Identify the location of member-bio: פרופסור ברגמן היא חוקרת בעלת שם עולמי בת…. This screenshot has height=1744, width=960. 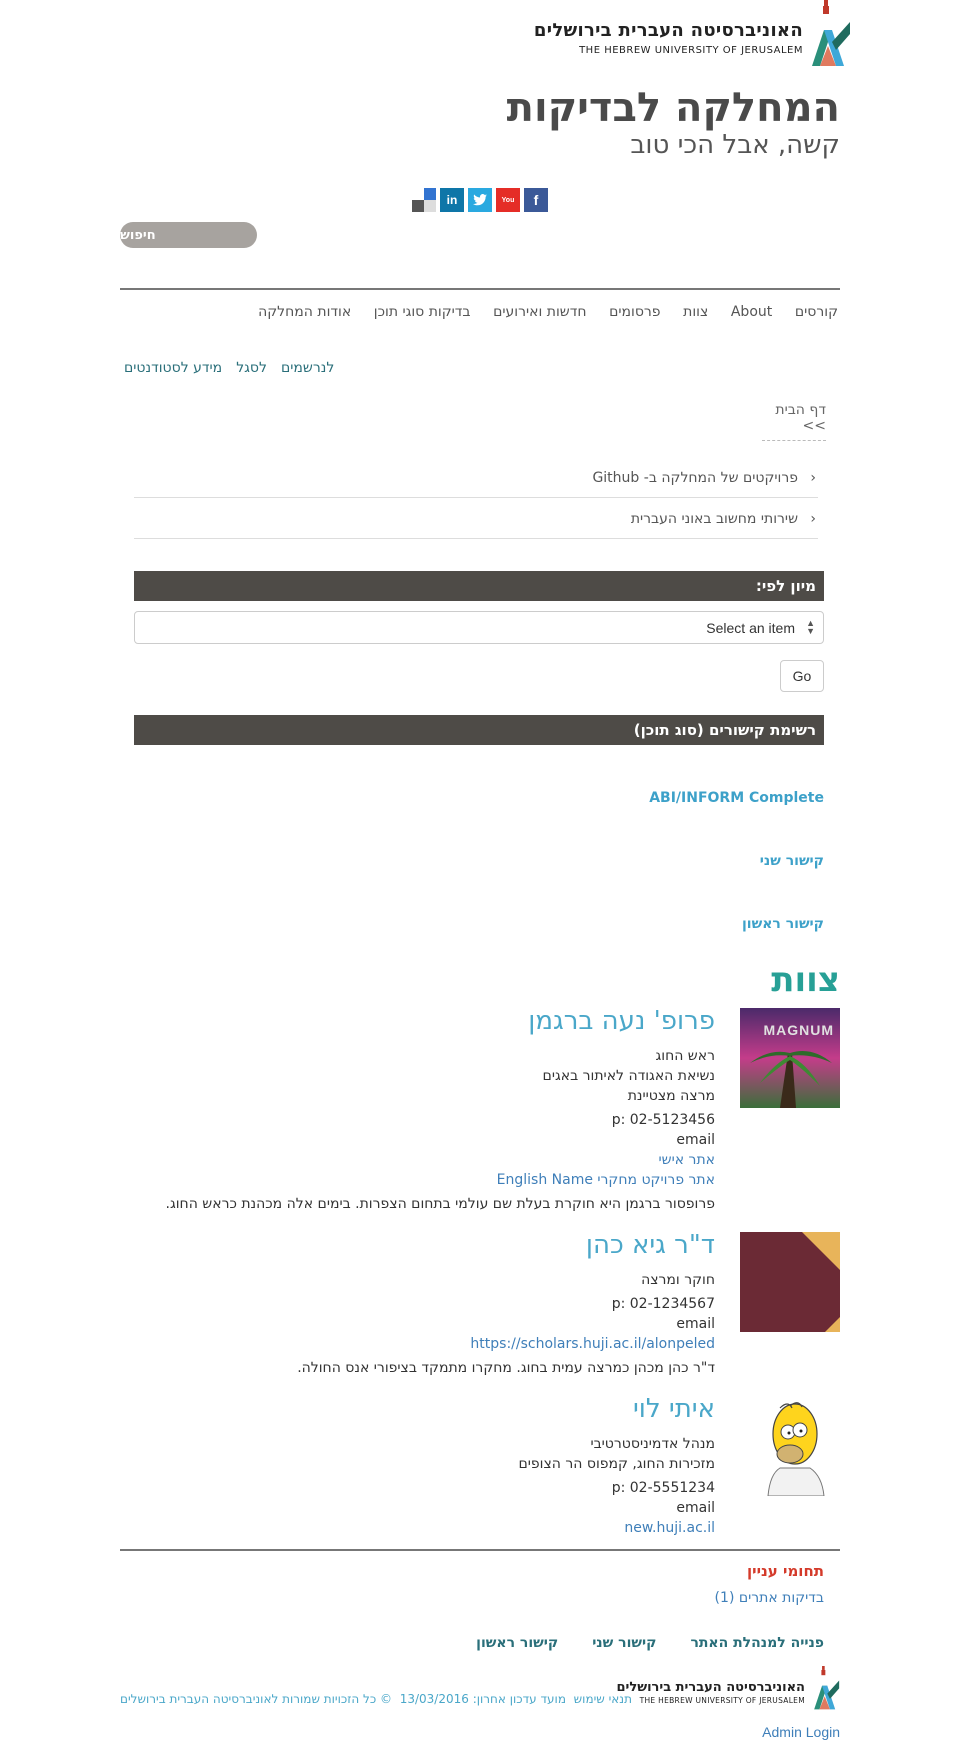
(440, 1204).